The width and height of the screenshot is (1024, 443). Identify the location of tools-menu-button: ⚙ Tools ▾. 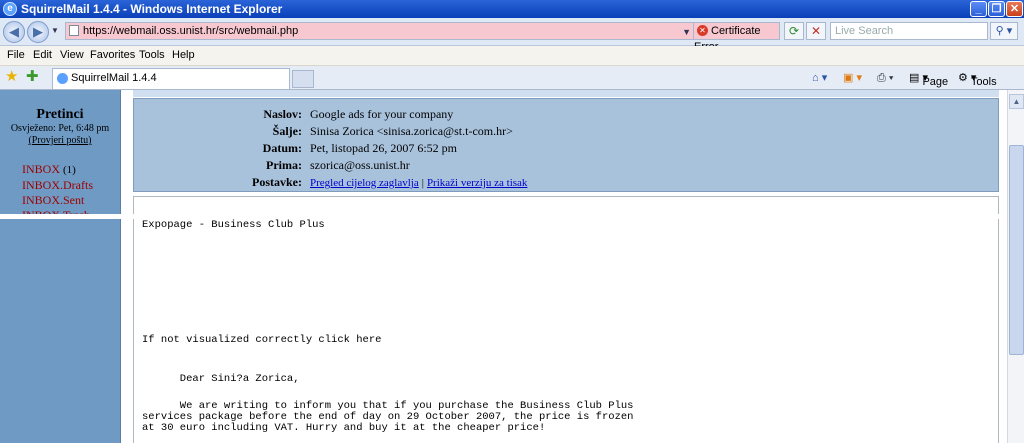
(977, 79).